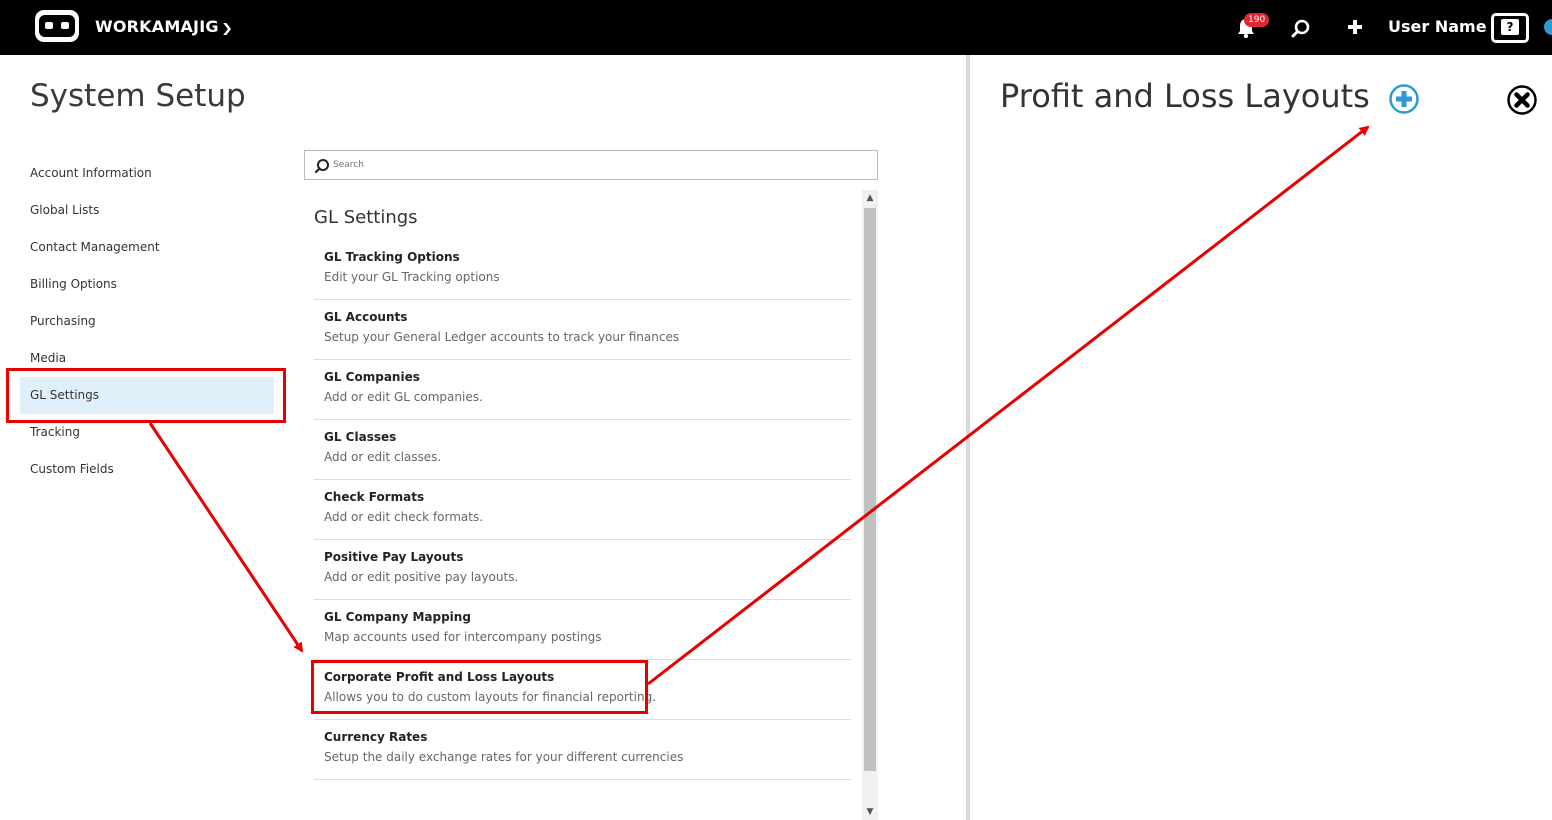 Image resolution: width=1552 pixels, height=820 pixels. Describe the element at coordinates (870, 198) in the screenshot. I see `scroll-up-icon: ▲` at that location.